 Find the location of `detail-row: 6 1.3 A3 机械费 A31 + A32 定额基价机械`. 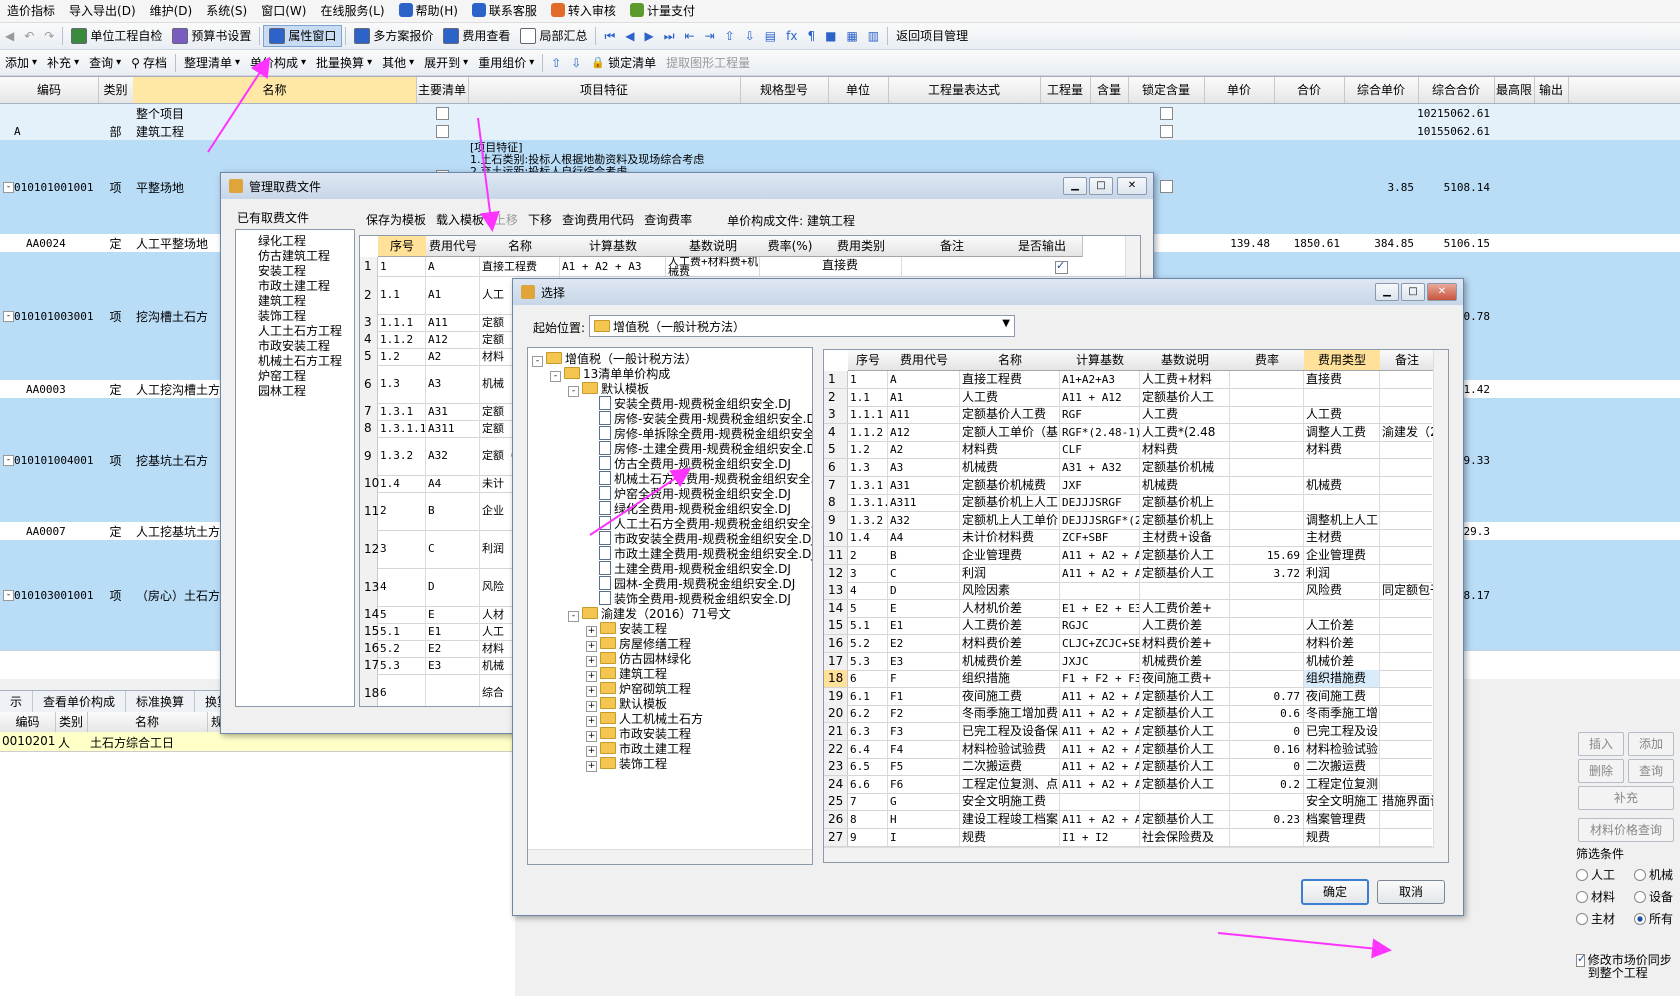

detail-row: 6 1.3 A3 机械费 A31 + A32 定额基价机械 is located at coordinates (1129, 468).